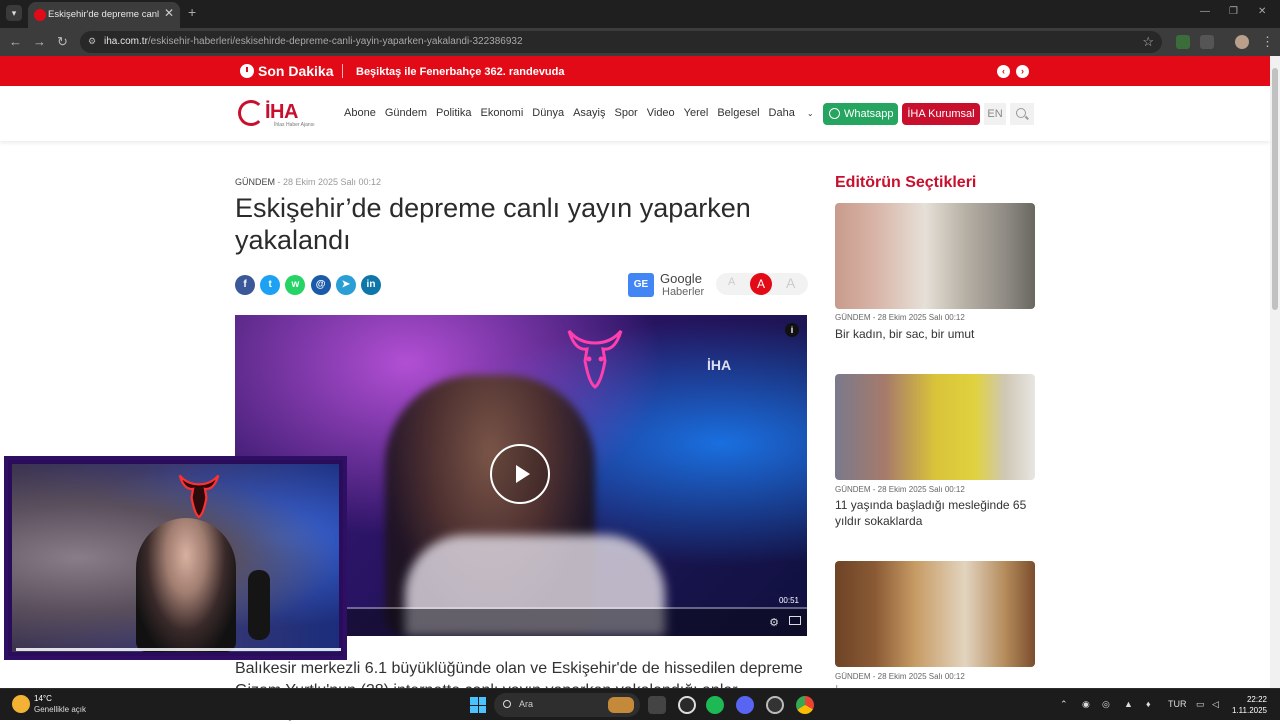 The image size is (1280, 724). What do you see at coordinates (860, 114) in the screenshot?
I see `whatsapp-button: Whatsapp` at bounding box center [860, 114].